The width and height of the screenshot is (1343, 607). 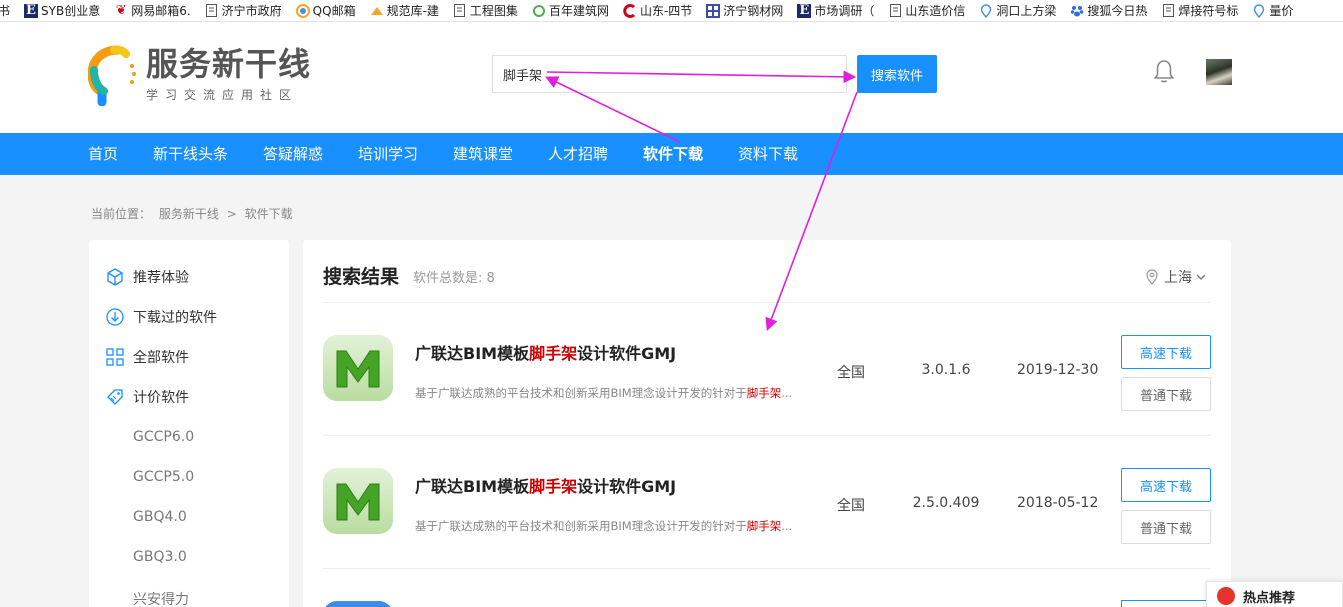 What do you see at coordinates (189, 214) in the screenshot?
I see `breadcrumb-home-link: 服务新干线` at bounding box center [189, 214].